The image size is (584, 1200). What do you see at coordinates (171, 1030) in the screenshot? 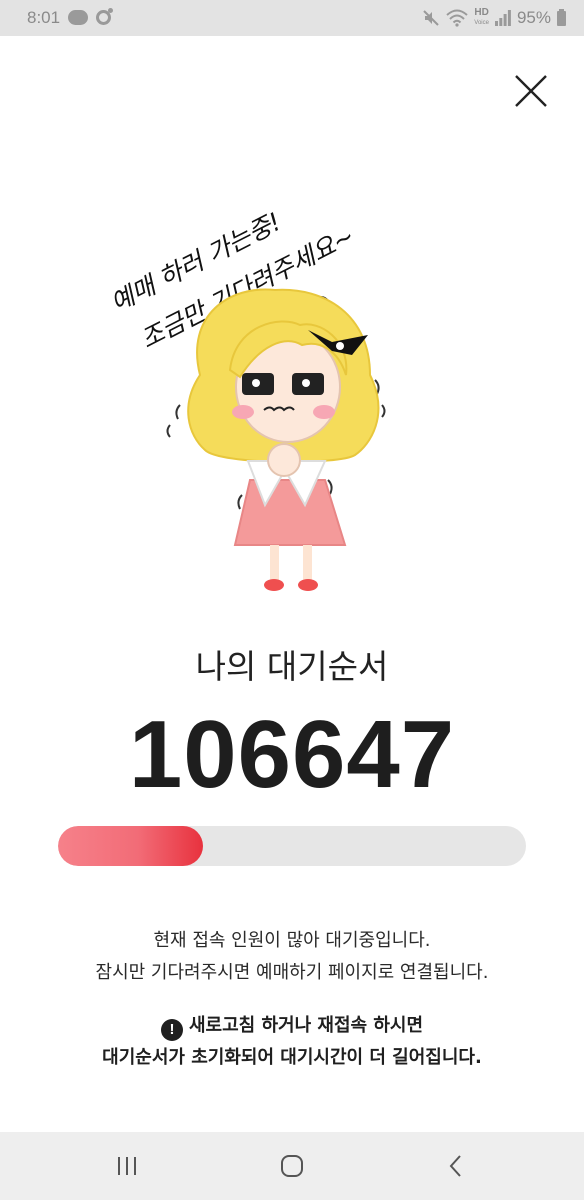
I see `exclamation-icon: !` at bounding box center [171, 1030].